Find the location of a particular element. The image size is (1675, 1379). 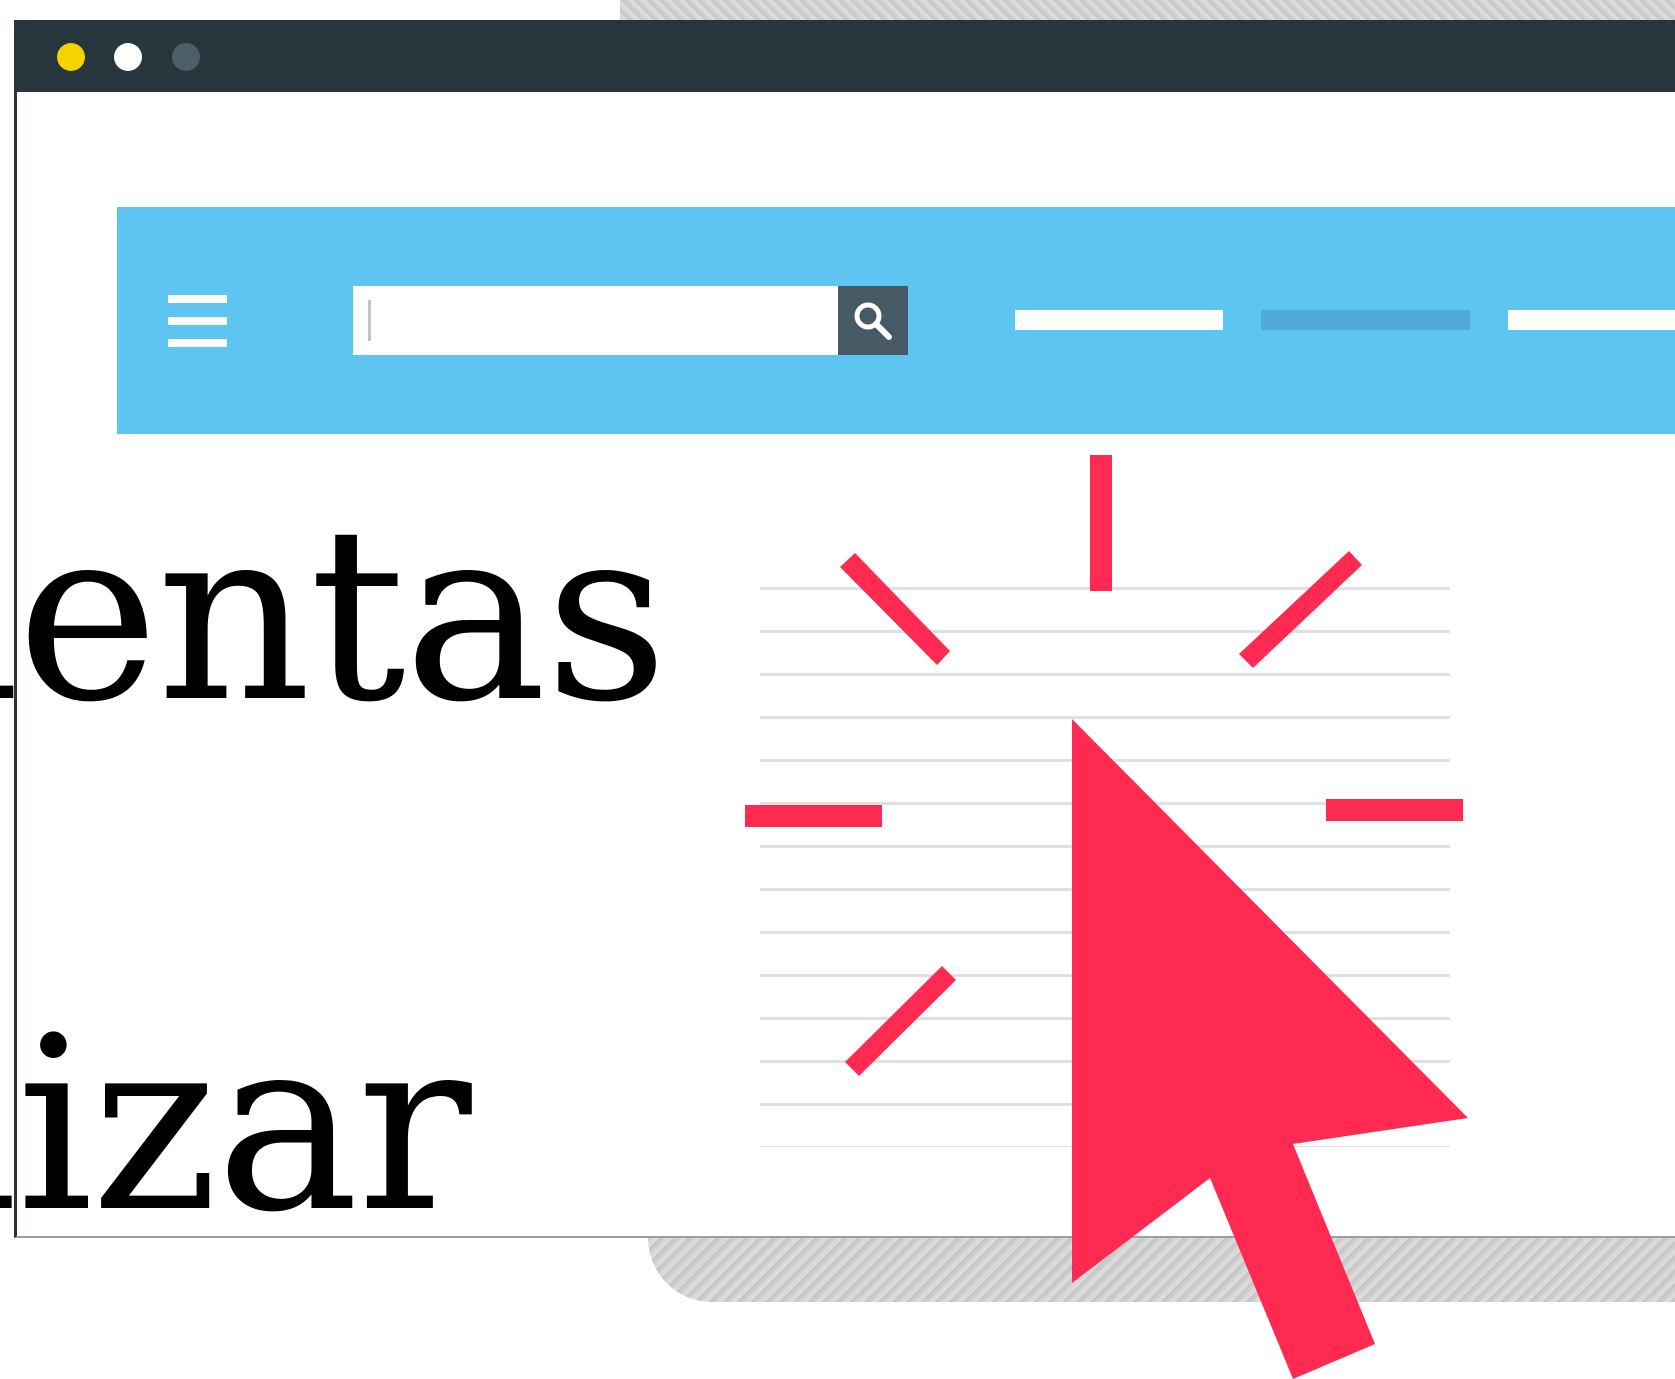

hamburger-menu-icon is located at coordinates (197, 321).